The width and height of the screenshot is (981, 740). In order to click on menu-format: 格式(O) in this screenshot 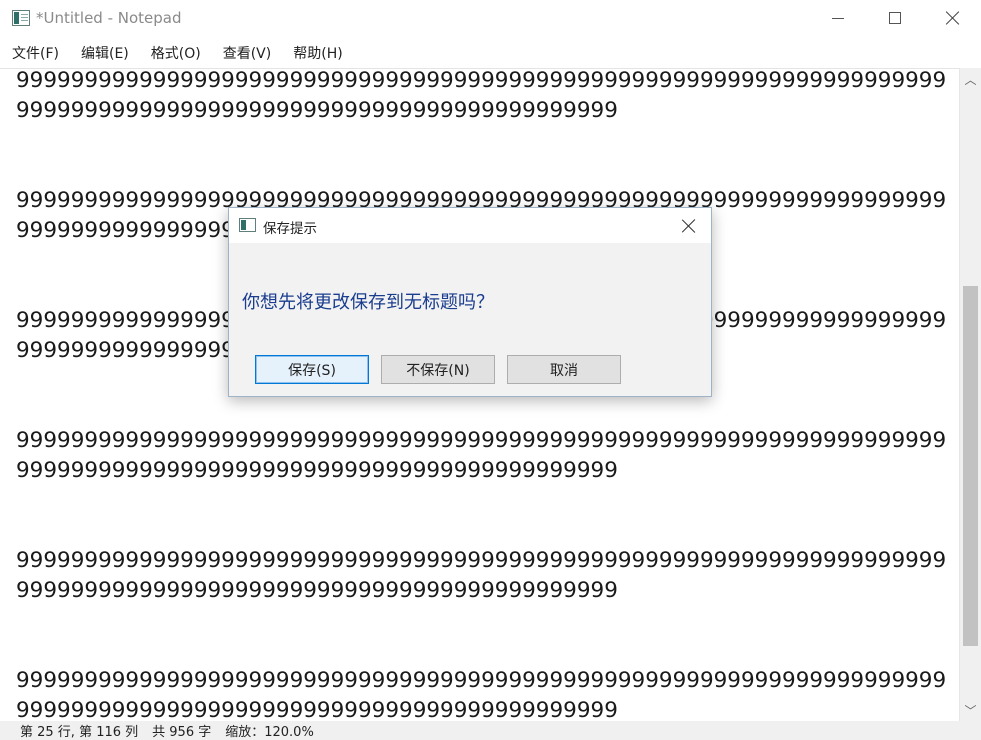, I will do `click(176, 53)`.